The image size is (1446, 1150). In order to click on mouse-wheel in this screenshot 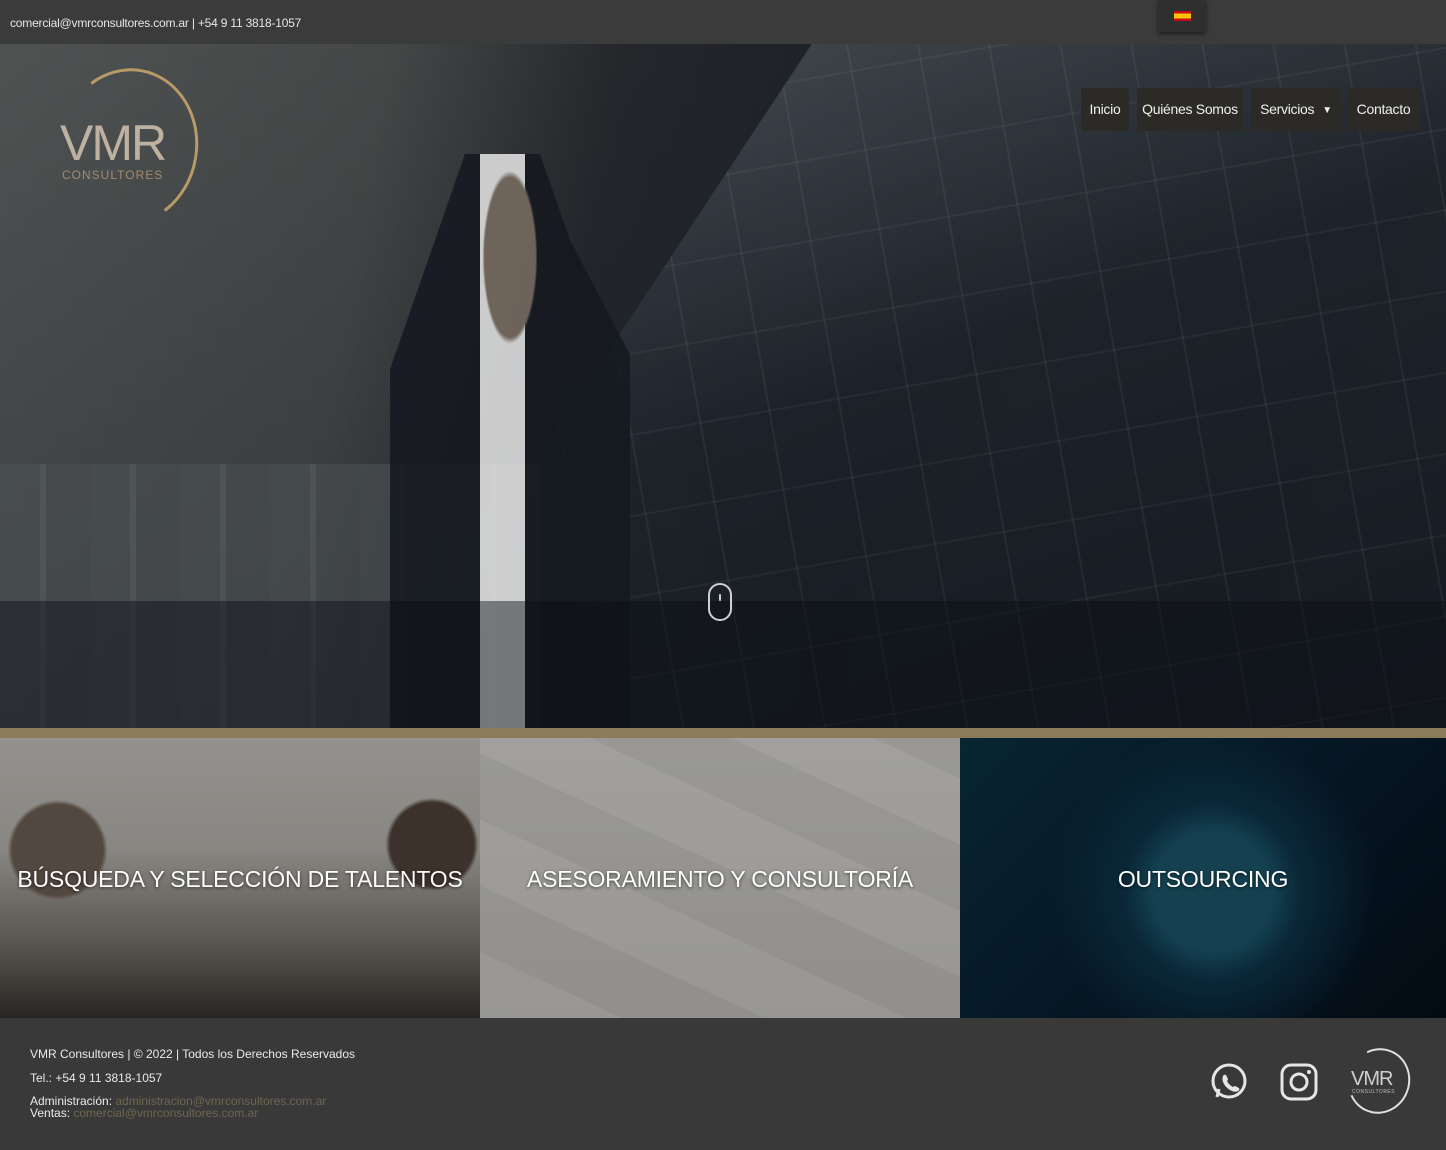, I will do `click(720, 597)`.